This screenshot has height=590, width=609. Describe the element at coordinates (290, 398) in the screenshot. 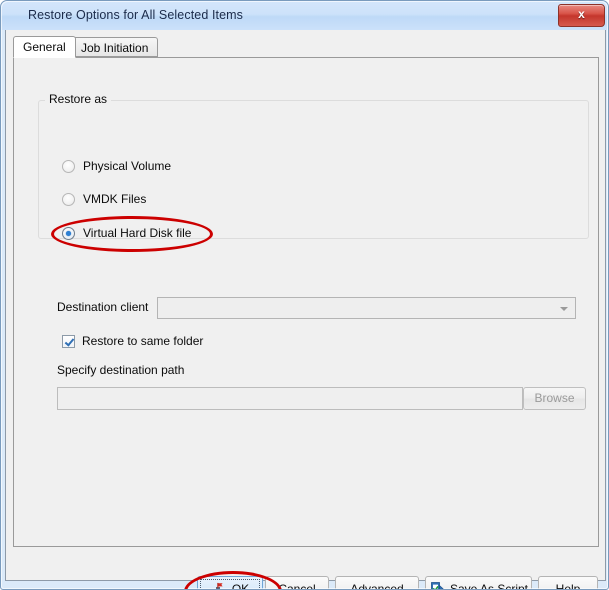

I see `destination-path-input` at that location.